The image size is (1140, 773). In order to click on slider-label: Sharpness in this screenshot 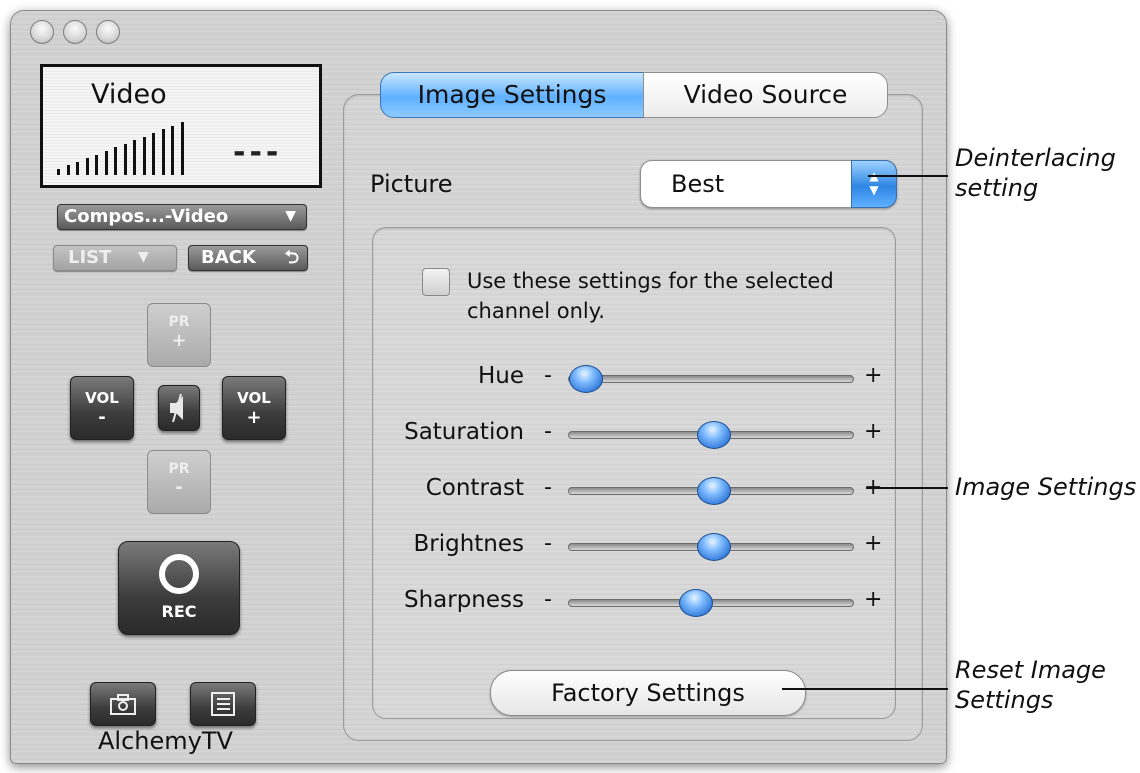, I will do `click(463, 600)`.